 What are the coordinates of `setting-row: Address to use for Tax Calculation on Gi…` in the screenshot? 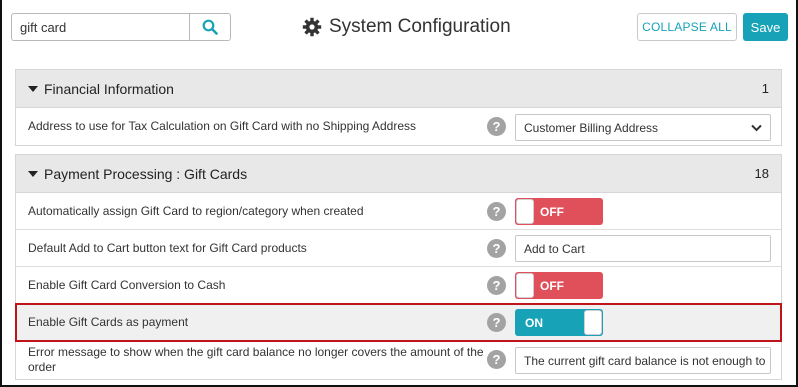 It's located at (398, 126).